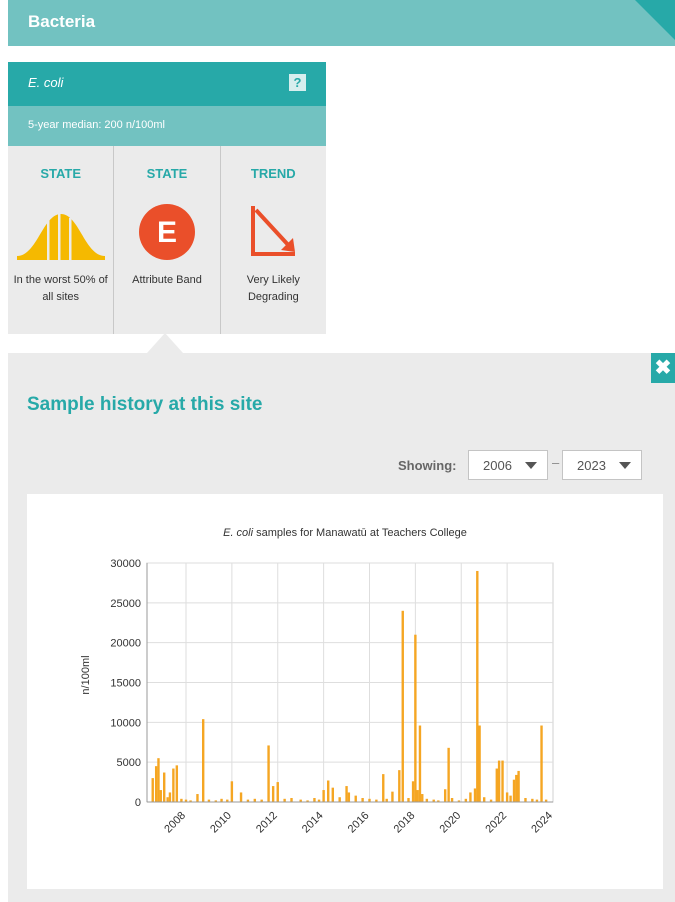 The image size is (675, 902). What do you see at coordinates (273, 232) in the screenshot?
I see `trend-down-arrow-icon` at bounding box center [273, 232].